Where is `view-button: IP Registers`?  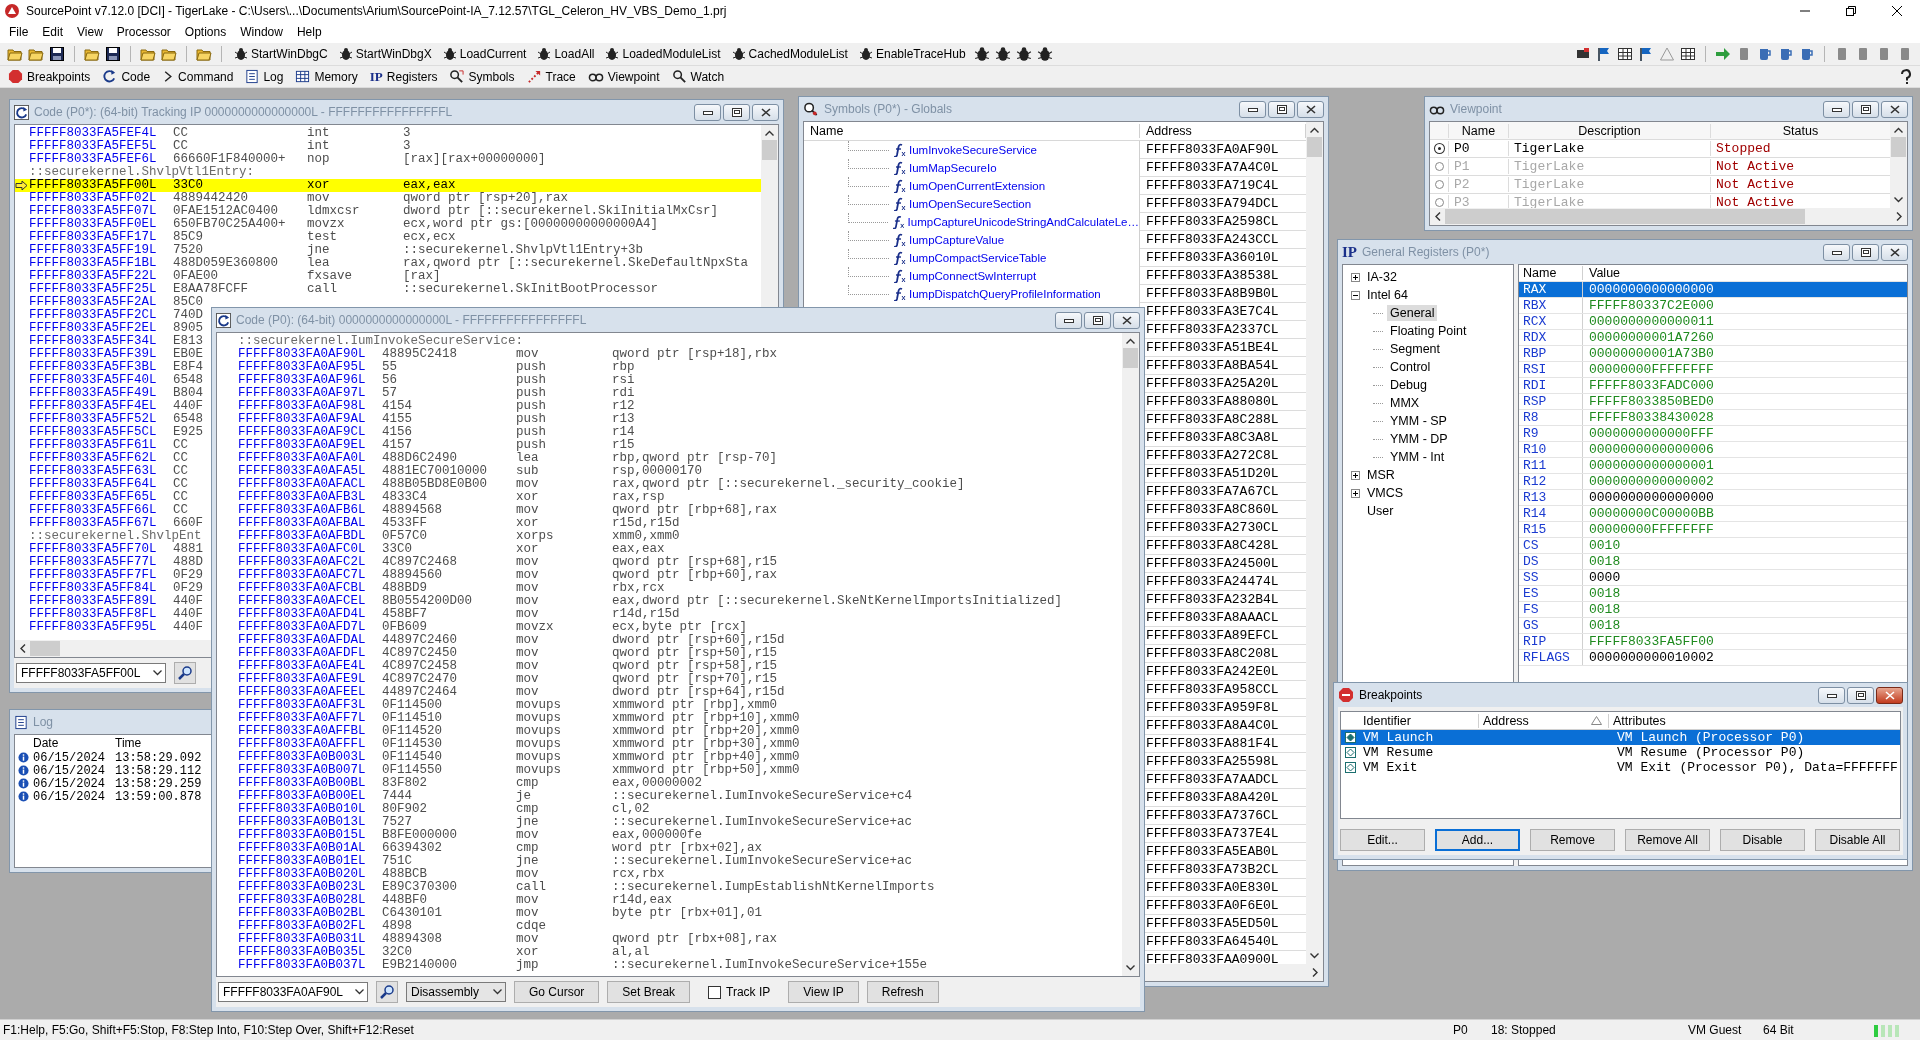
view-button: IP Registers is located at coordinates (403, 76).